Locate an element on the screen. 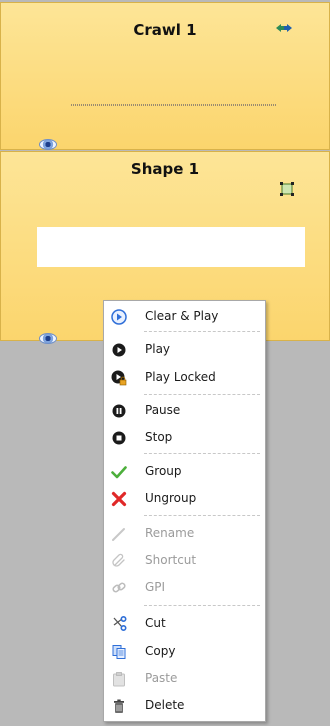 The width and height of the screenshot is (330, 726). menu-item-label: Ungroup is located at coordinates (171, 498).